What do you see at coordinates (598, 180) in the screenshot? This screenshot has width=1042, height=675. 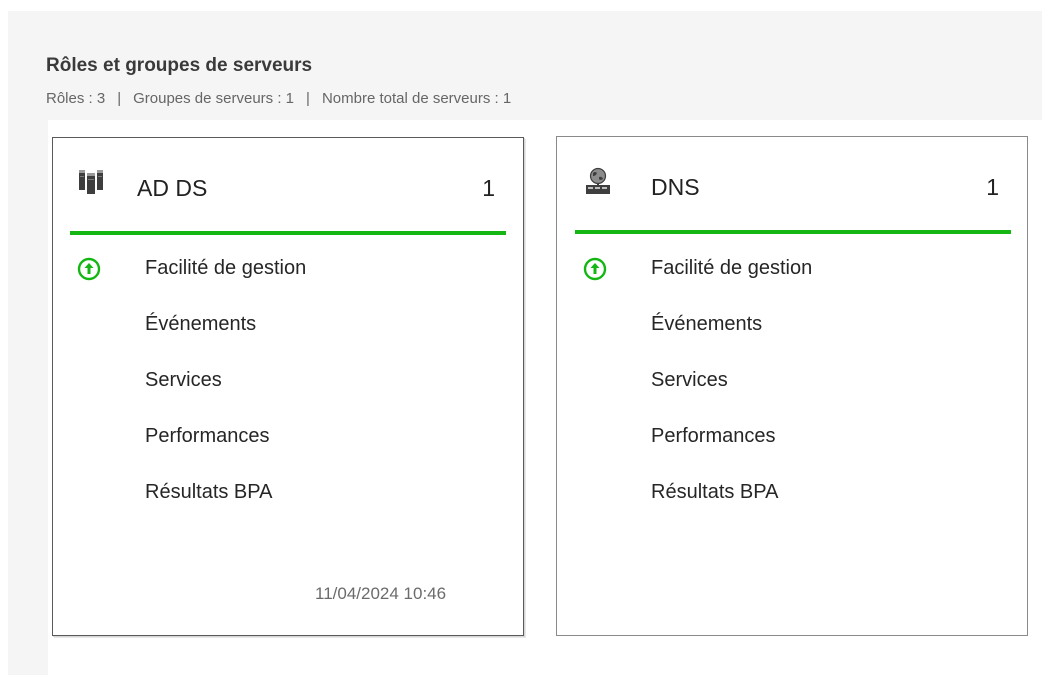 I see `dns-globe-server-icon` at bounding box center [598, 180].